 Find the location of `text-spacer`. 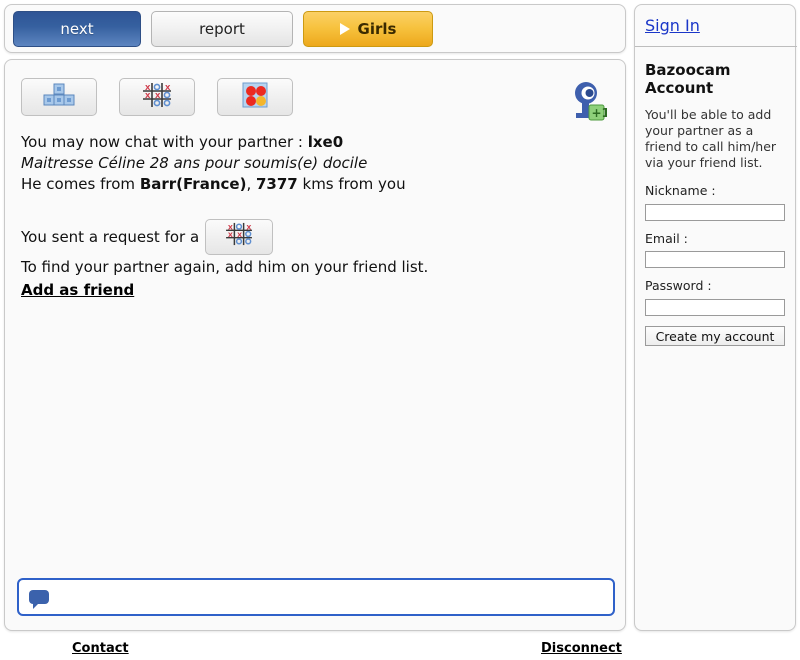

text-spacer is located at coordinates (315, 206).